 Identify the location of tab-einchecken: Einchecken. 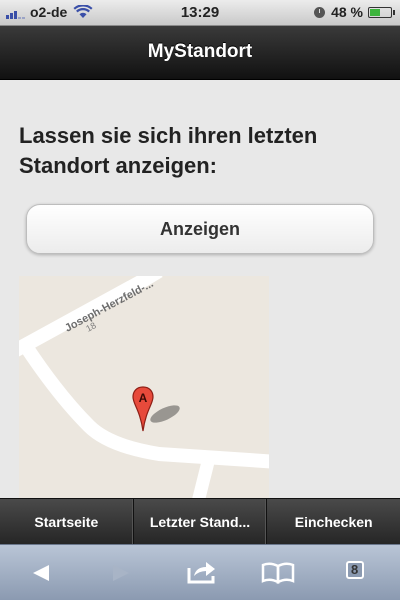
(333, 521).